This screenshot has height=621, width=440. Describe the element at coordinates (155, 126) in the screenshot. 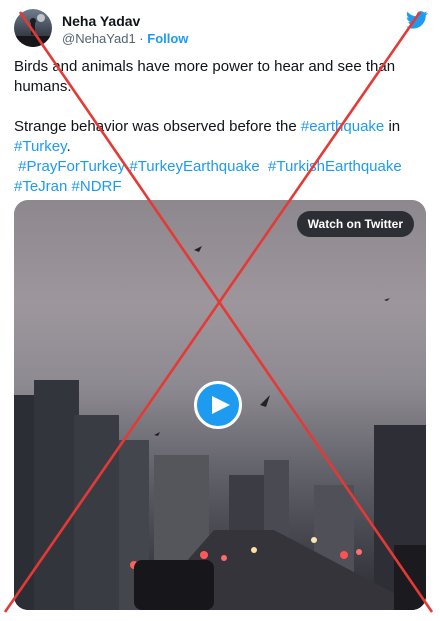

I see `tweet-line-2-text: Strange behavior was observed before the` at that location.